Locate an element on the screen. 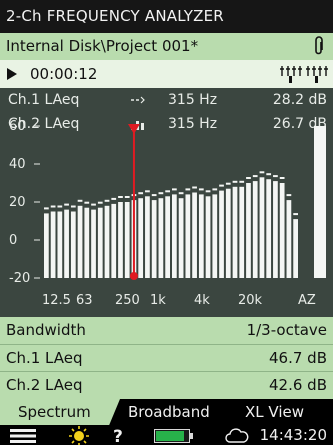  tab-spectrum: Spectrum is located at coordinates (60, 412).